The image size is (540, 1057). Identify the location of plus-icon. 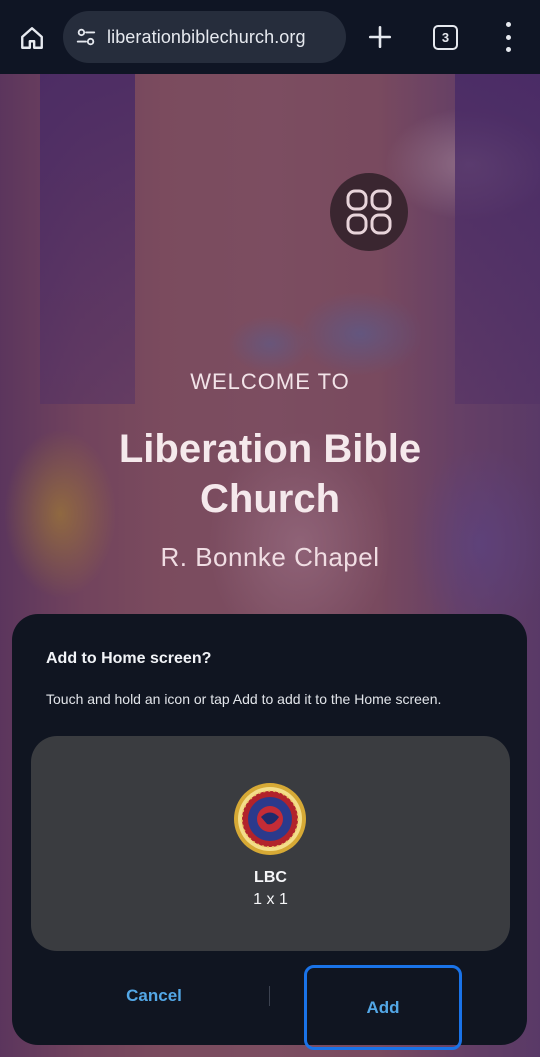
(380, 37).